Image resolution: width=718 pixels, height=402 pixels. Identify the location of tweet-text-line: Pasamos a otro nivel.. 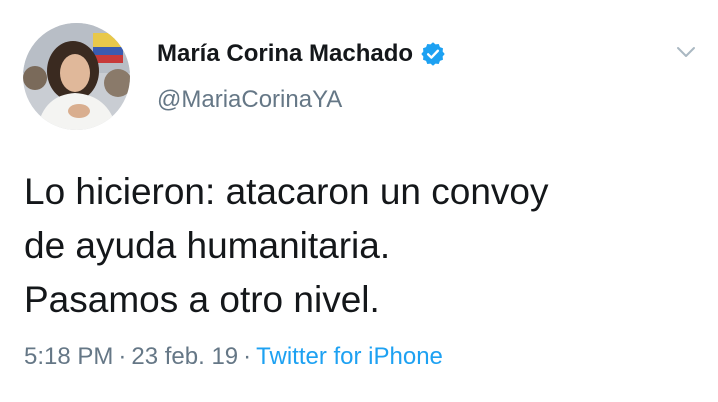
(202, 299).